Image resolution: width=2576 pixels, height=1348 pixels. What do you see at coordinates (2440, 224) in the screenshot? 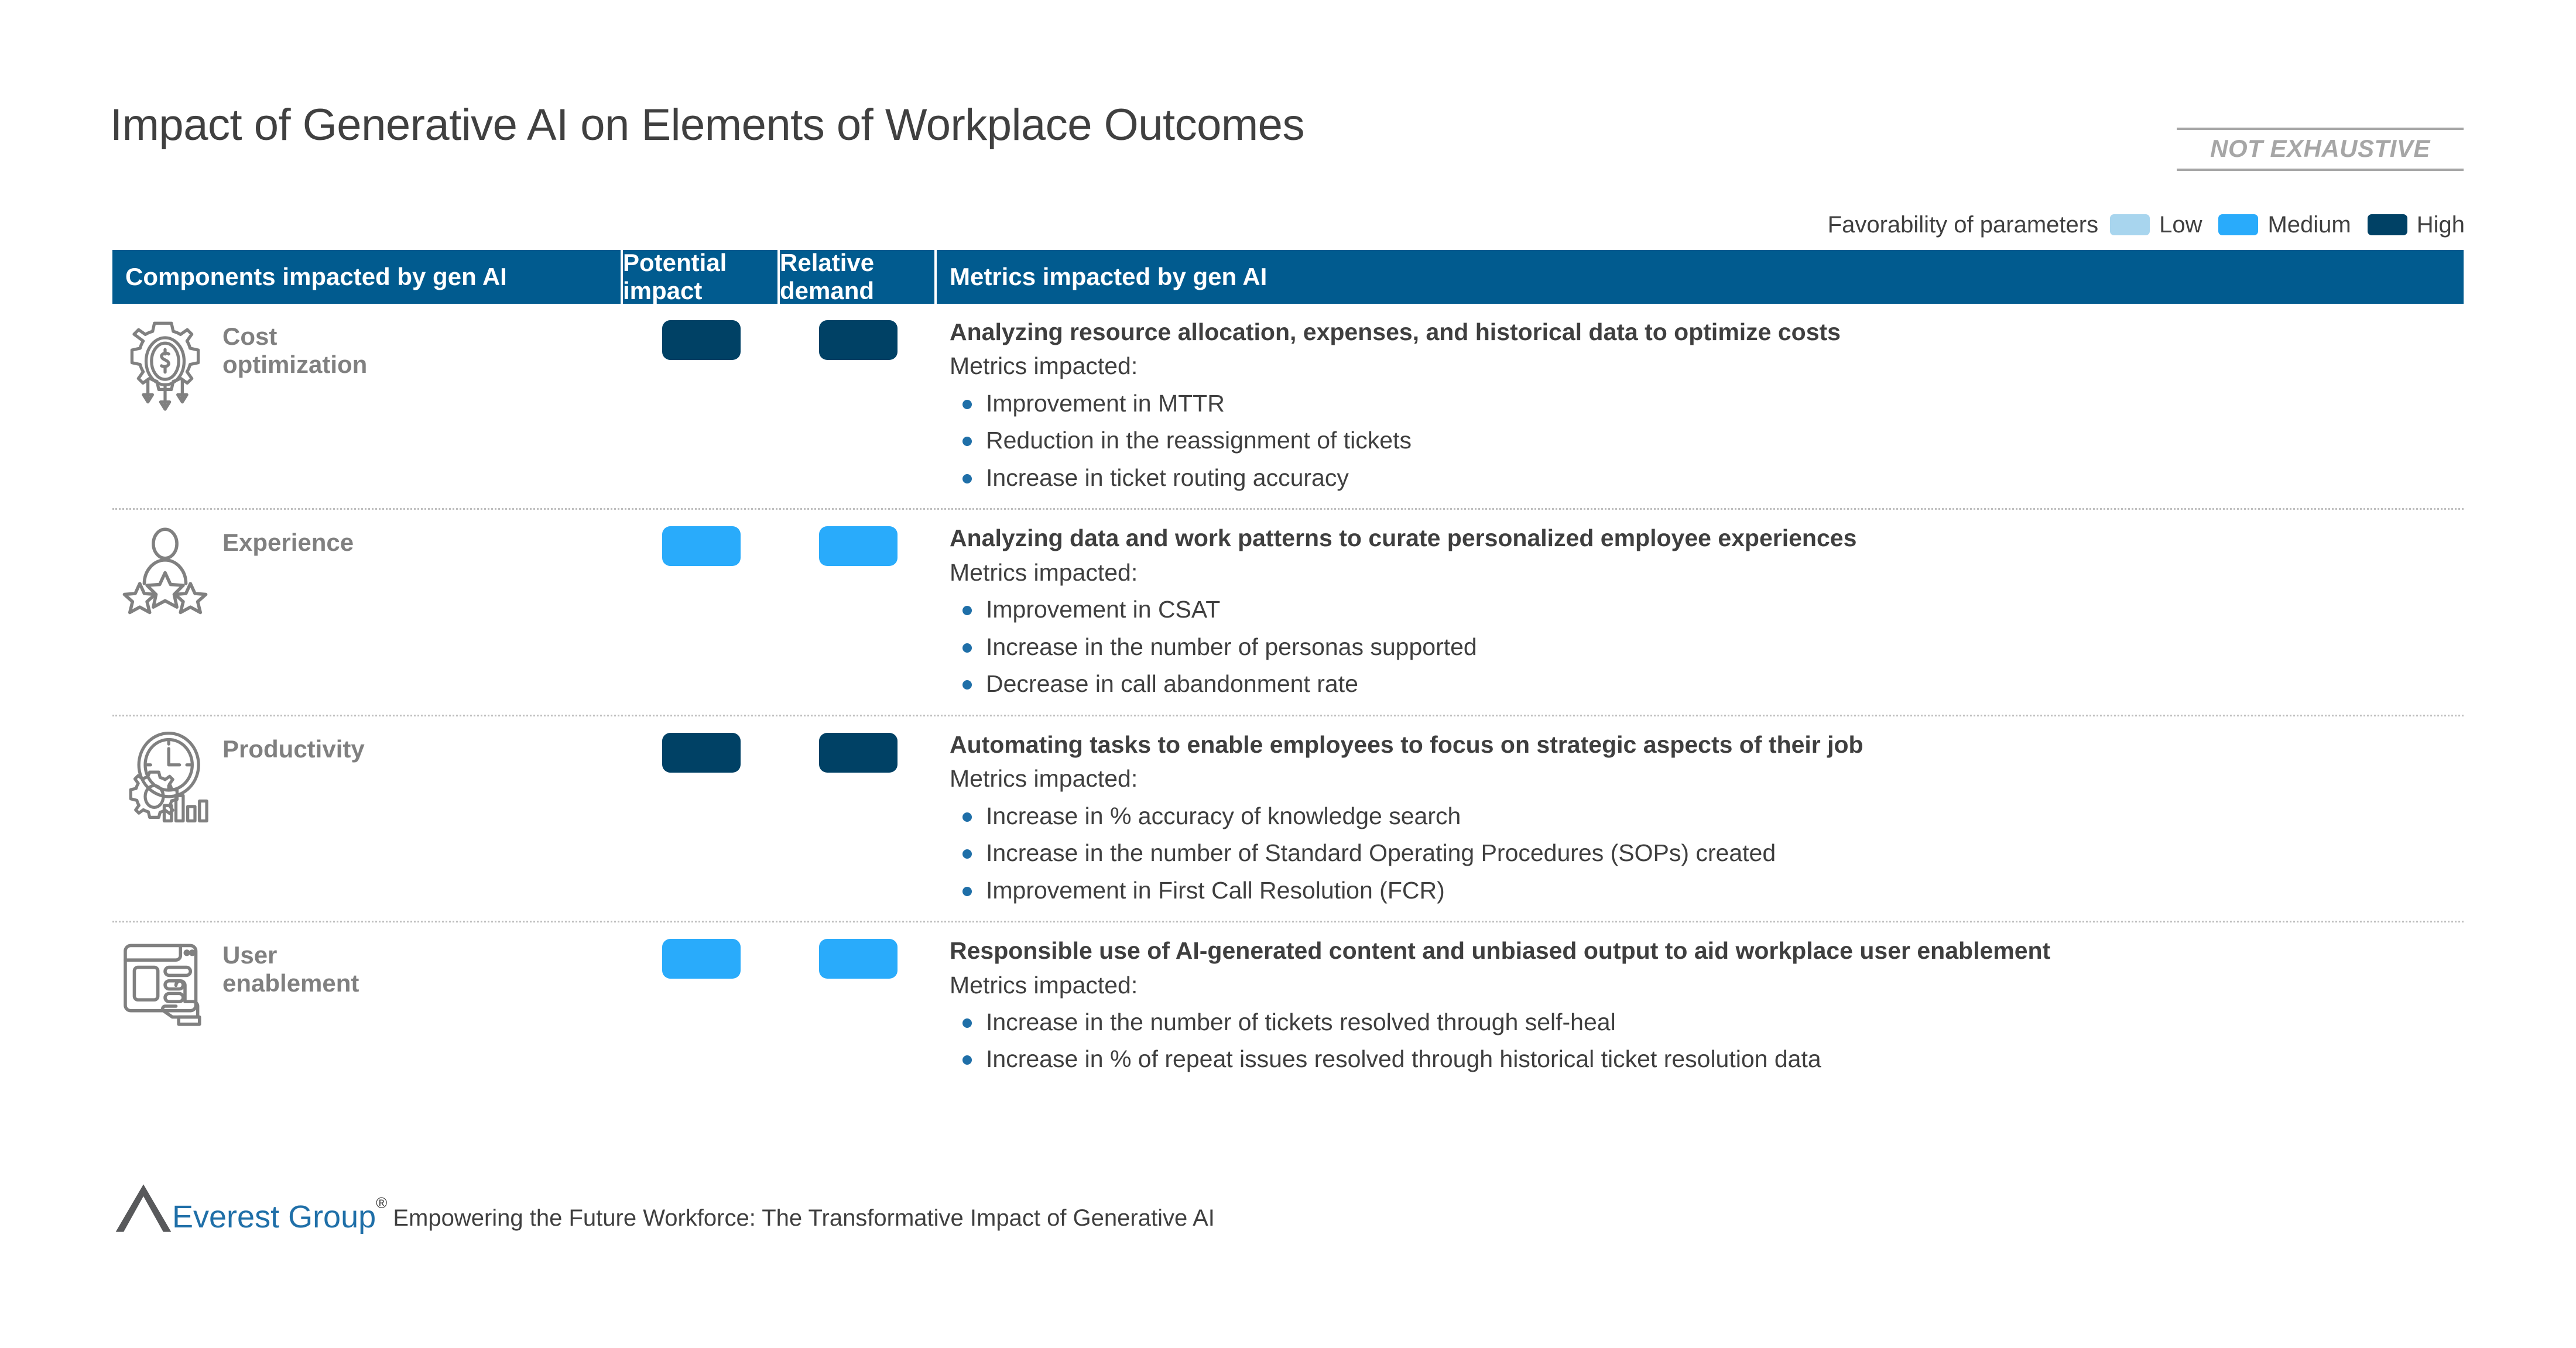
I see `legend-label-high: High` at bounding box center [2440, 224].